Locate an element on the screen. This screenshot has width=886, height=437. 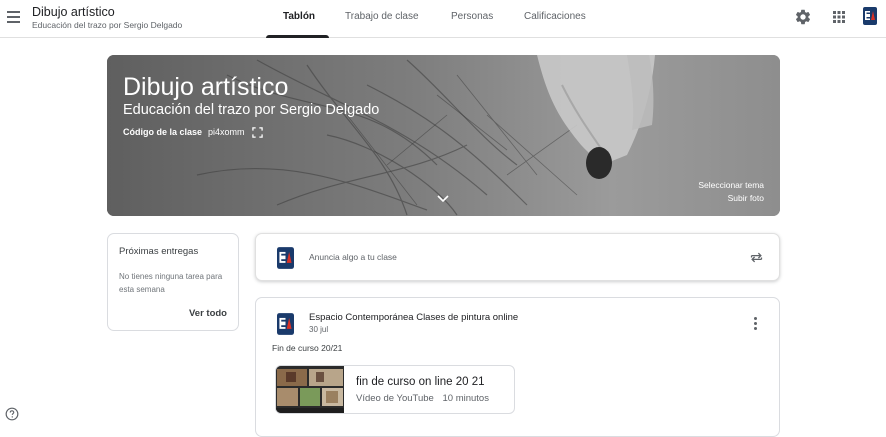
select-theme-link: Seleccionar tema is located at coordinates (731, 185).